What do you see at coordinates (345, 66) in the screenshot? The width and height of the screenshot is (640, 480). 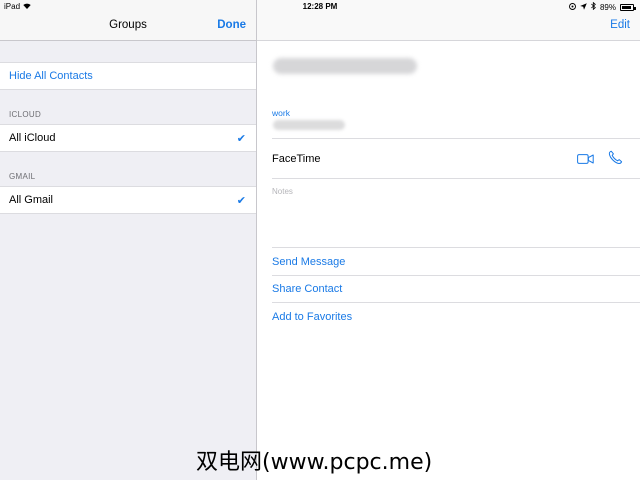 I see `contact-name-blurred` at bounding box center [345, 66].